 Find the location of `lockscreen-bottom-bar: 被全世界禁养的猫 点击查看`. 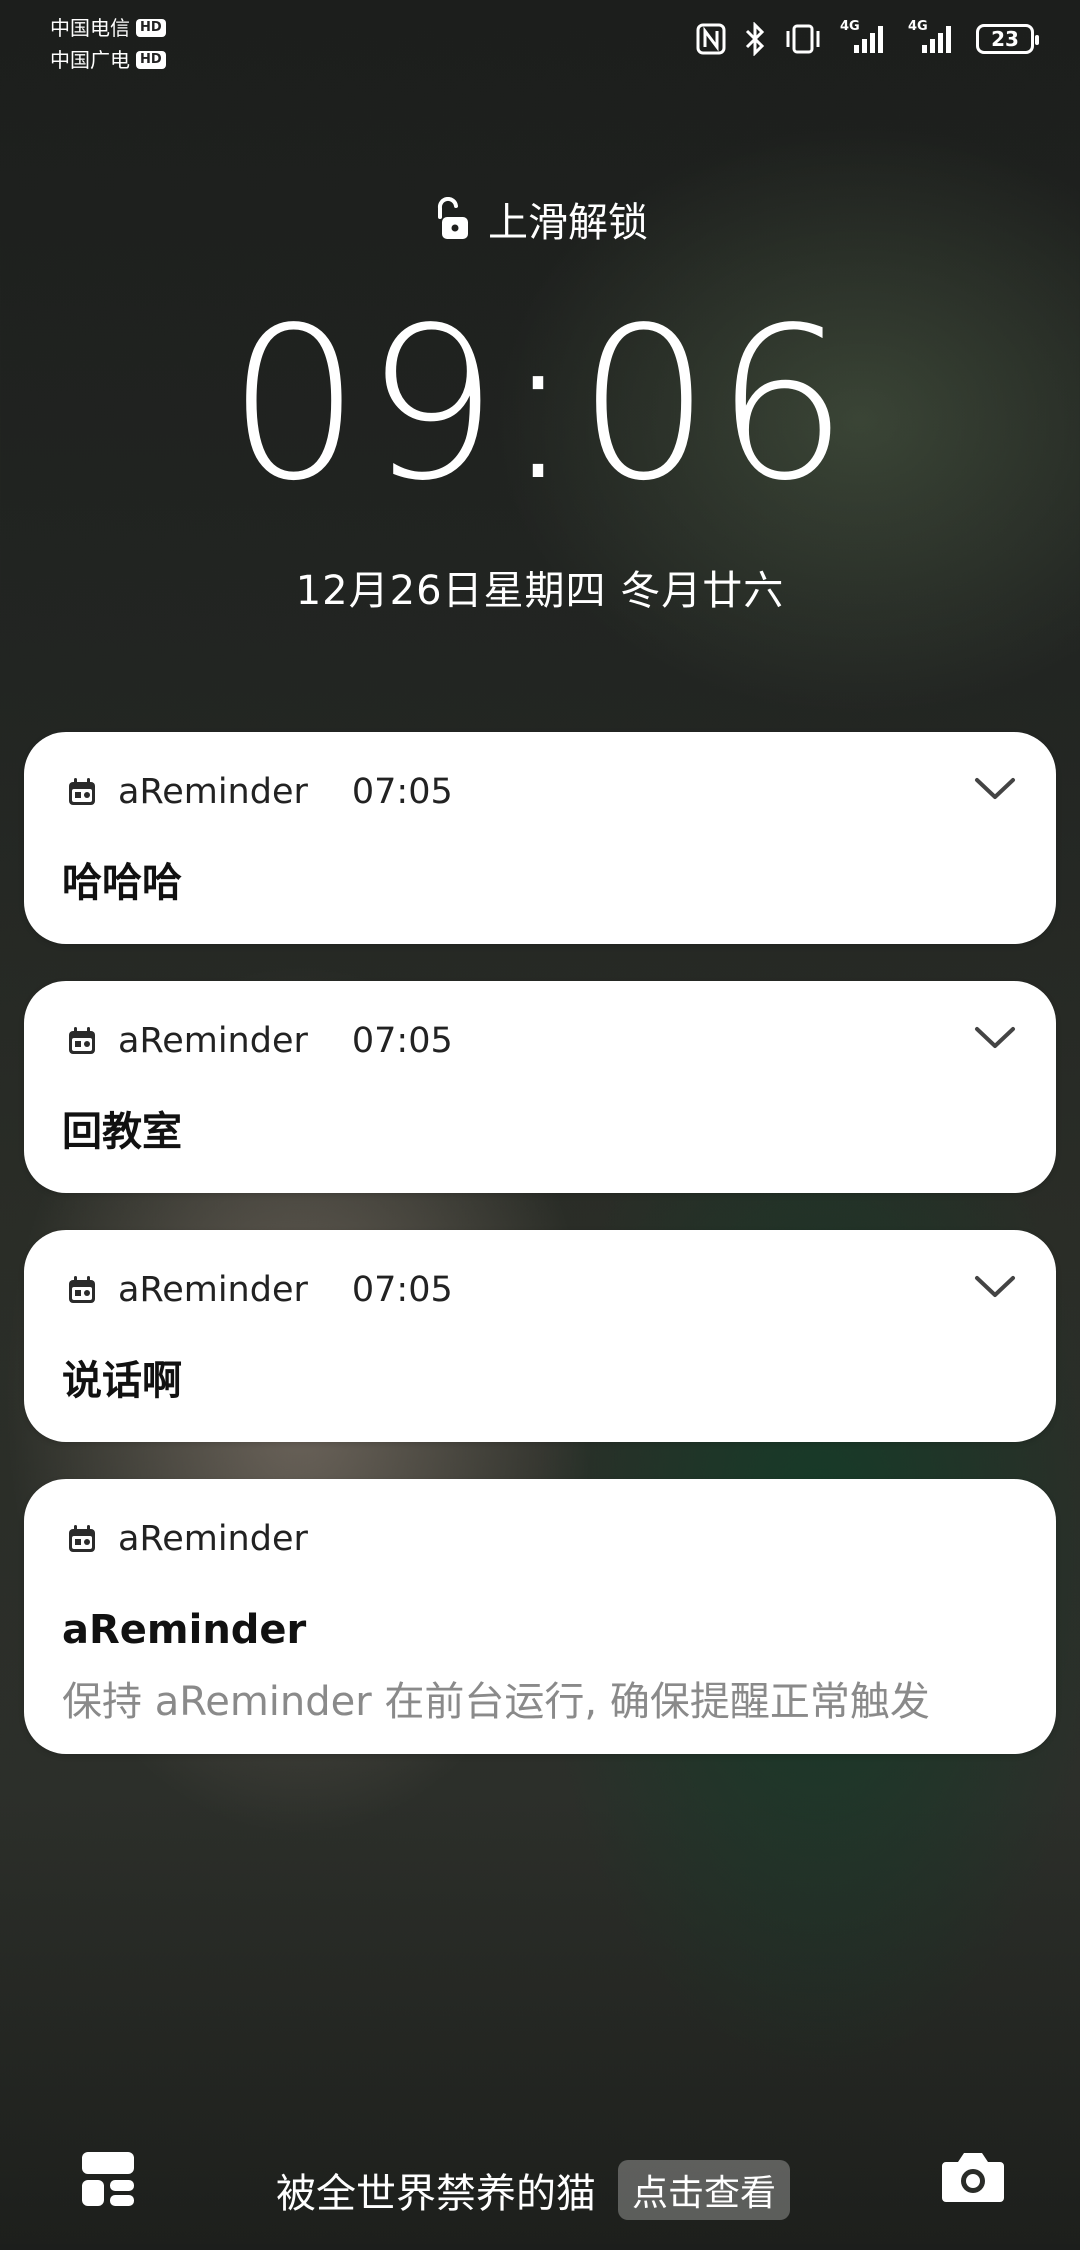

lockscreen-bottom-bar: 被全世界禁养的猫 点击查看 is located at coordinates (540, 2190).